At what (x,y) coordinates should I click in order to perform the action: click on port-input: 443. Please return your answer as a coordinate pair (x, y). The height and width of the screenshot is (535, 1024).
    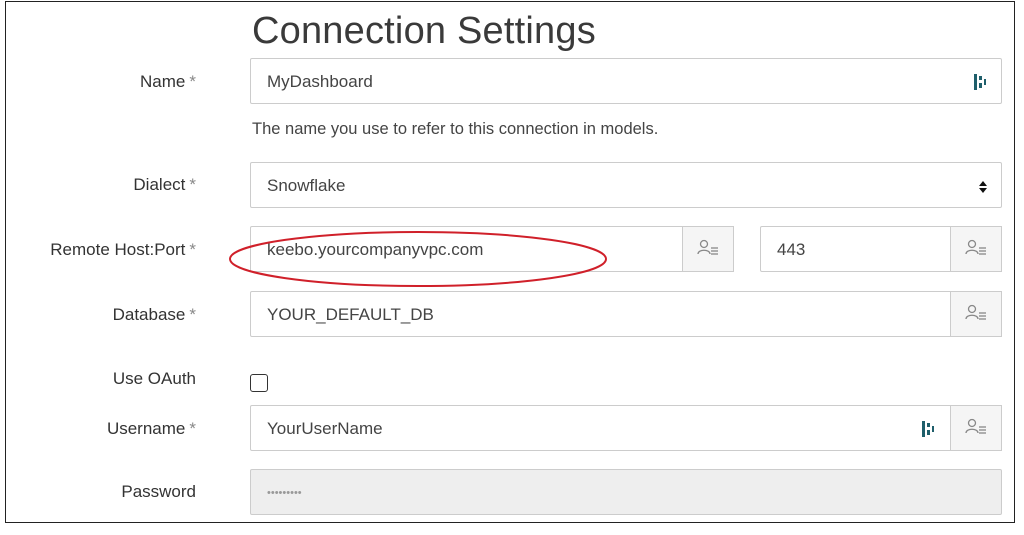
    Looking at the image, I should click on (881, 249).